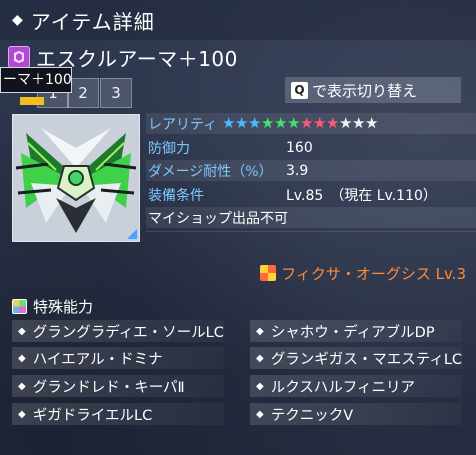  I want to click on active-tab-indicator, so click(32, 101).